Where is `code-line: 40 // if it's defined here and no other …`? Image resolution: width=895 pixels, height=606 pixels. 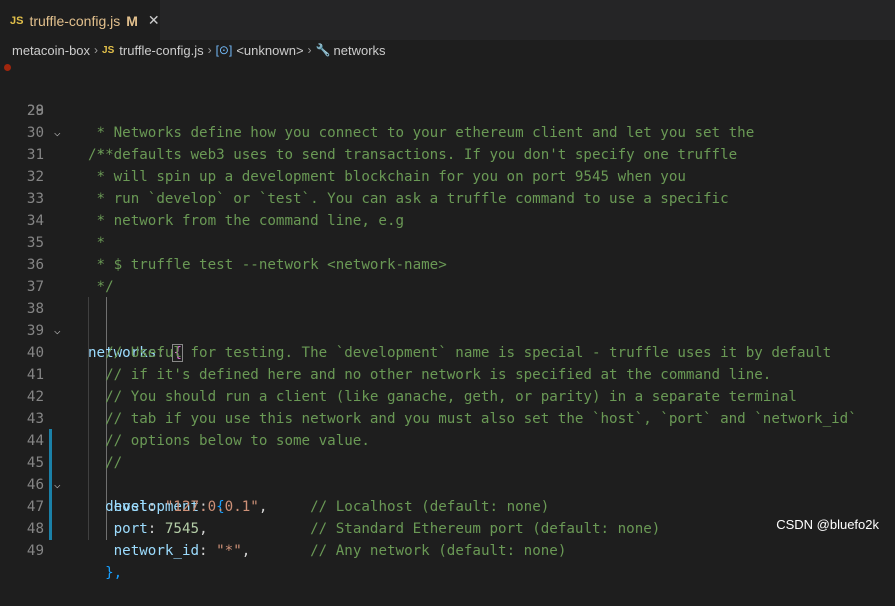
code-line: 40 // if it's defined here and no other … is located at coordinates (447, 351).